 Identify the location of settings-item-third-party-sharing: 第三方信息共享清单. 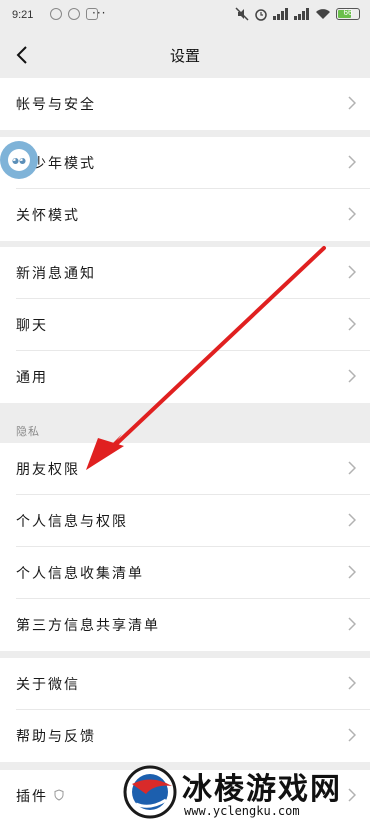
(193, 625).